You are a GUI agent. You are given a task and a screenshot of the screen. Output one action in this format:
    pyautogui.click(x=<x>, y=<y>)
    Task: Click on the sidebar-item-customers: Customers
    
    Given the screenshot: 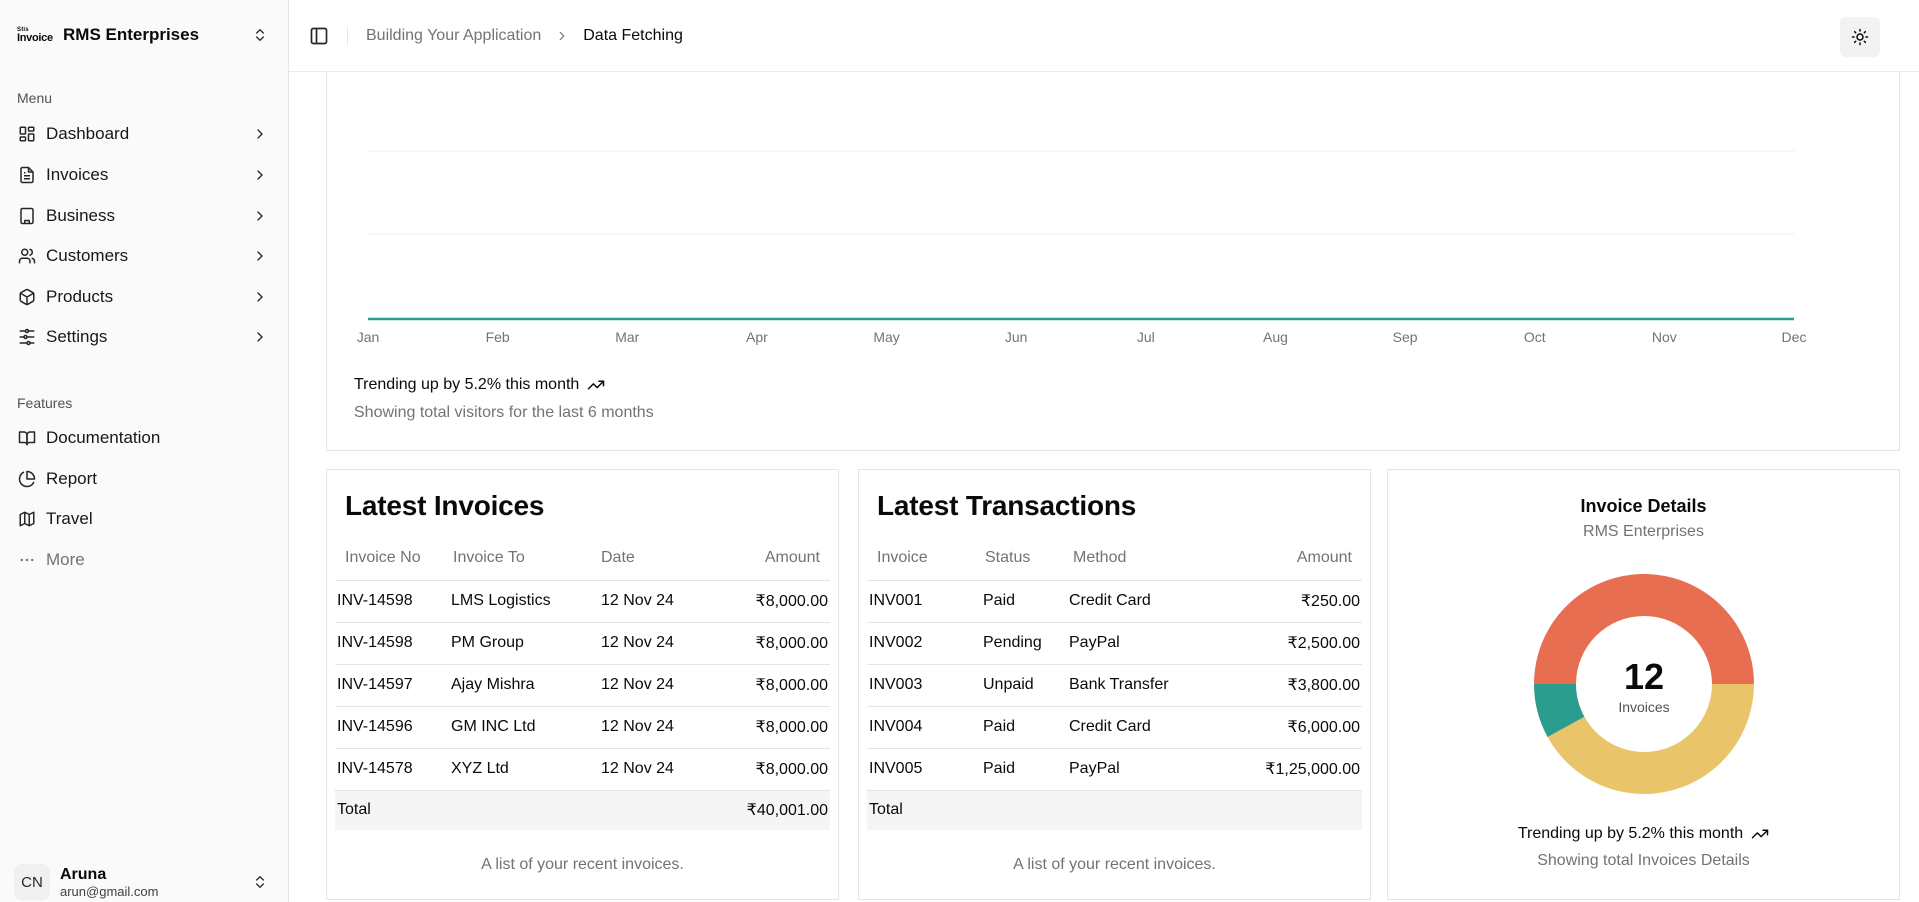 What is the action you would take?
    pyautogui.click(x=143, y=256)
    